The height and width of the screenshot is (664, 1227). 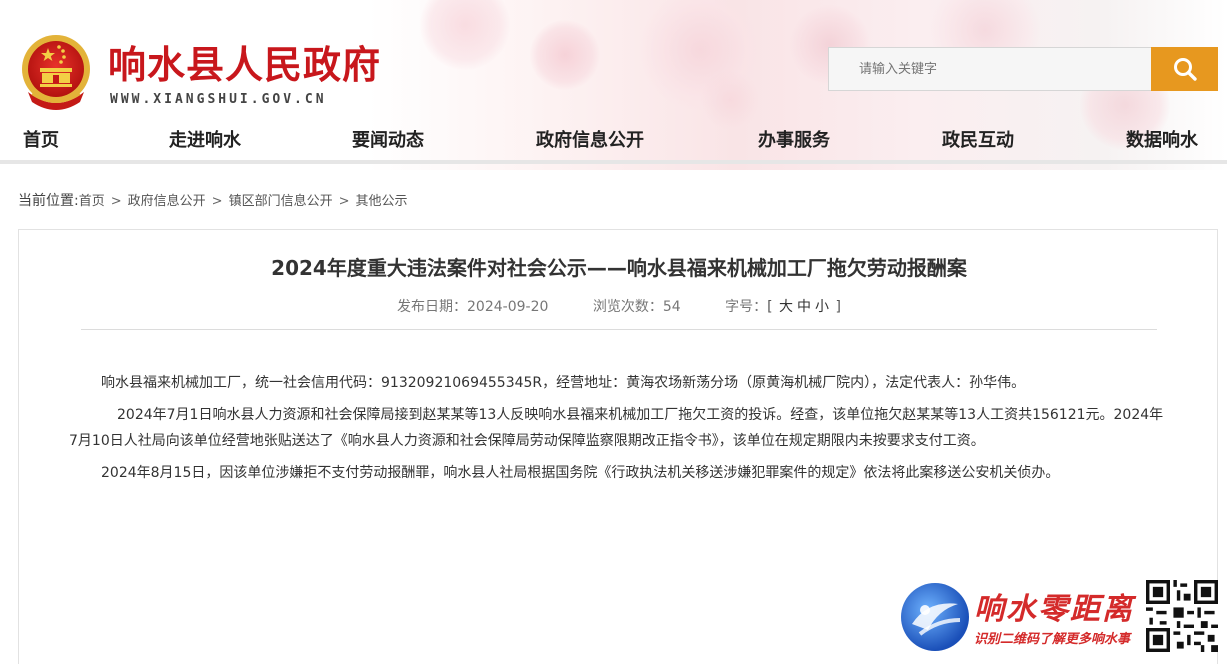 I want to click on nav-item-interaction: 政民互动, so click(x=978, y=139).